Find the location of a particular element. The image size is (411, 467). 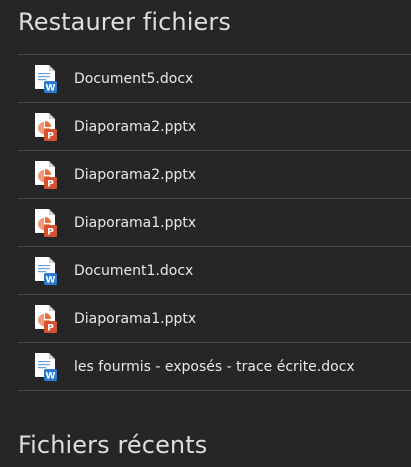

recent-files-heading: Fichiers récents is located at coordinates (113, 445).